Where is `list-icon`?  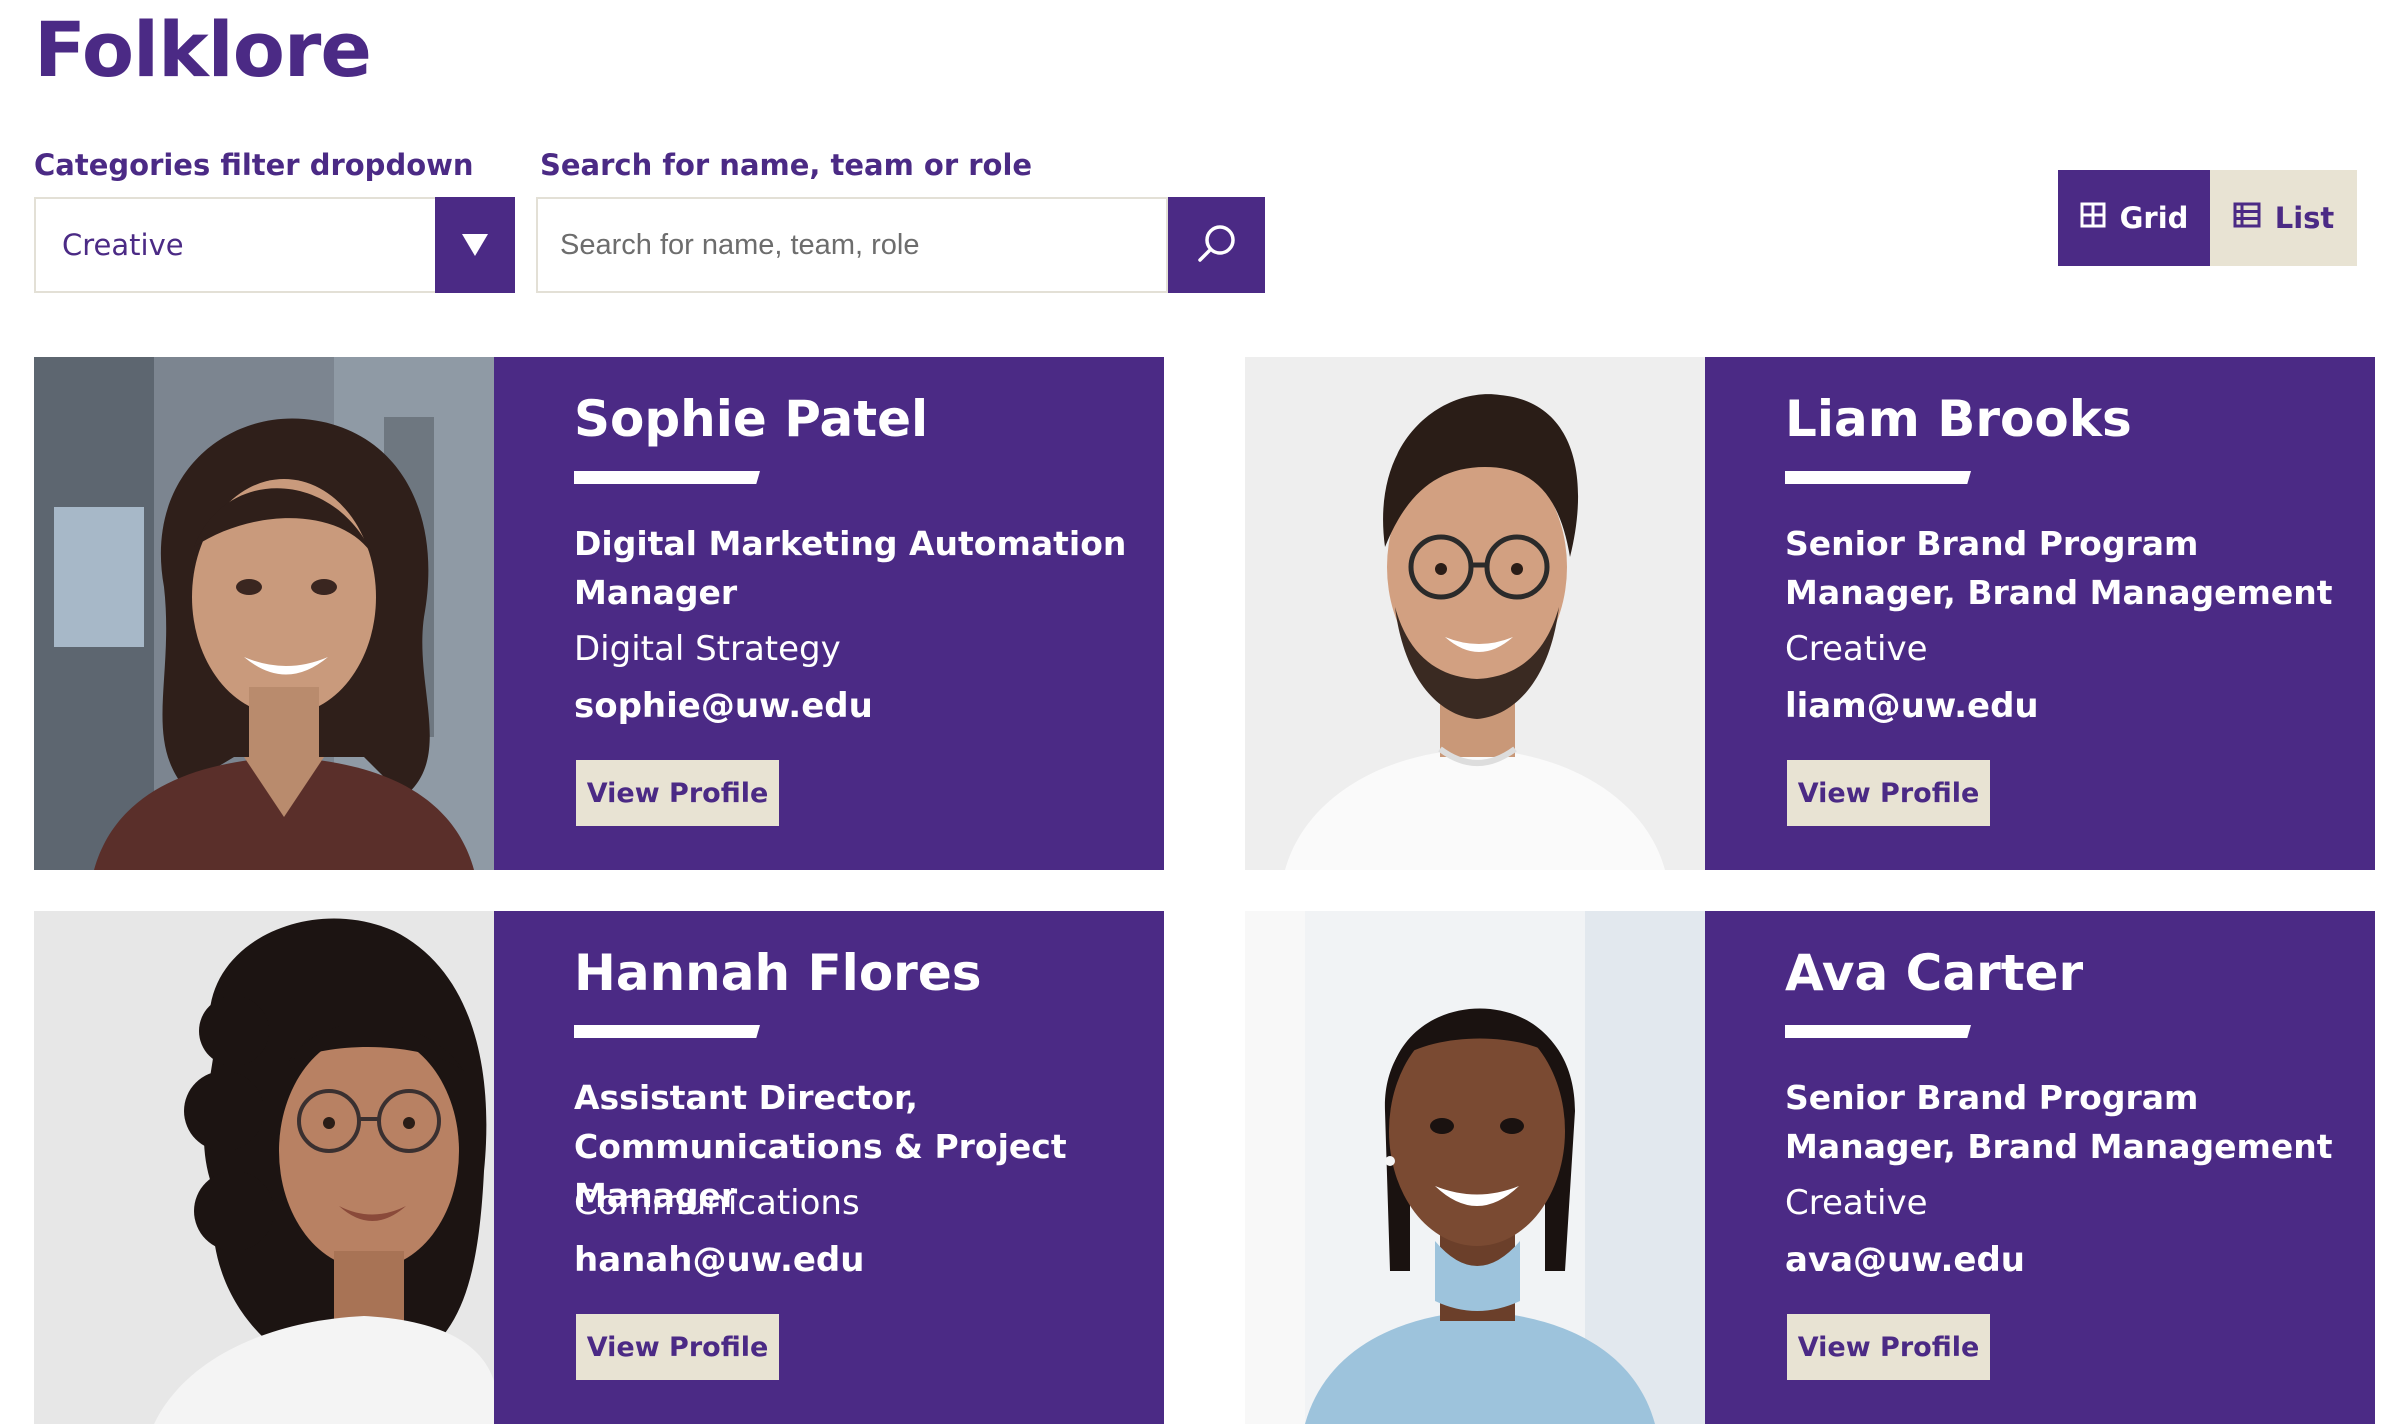
list-icon is located at coordinates (2247, 218).